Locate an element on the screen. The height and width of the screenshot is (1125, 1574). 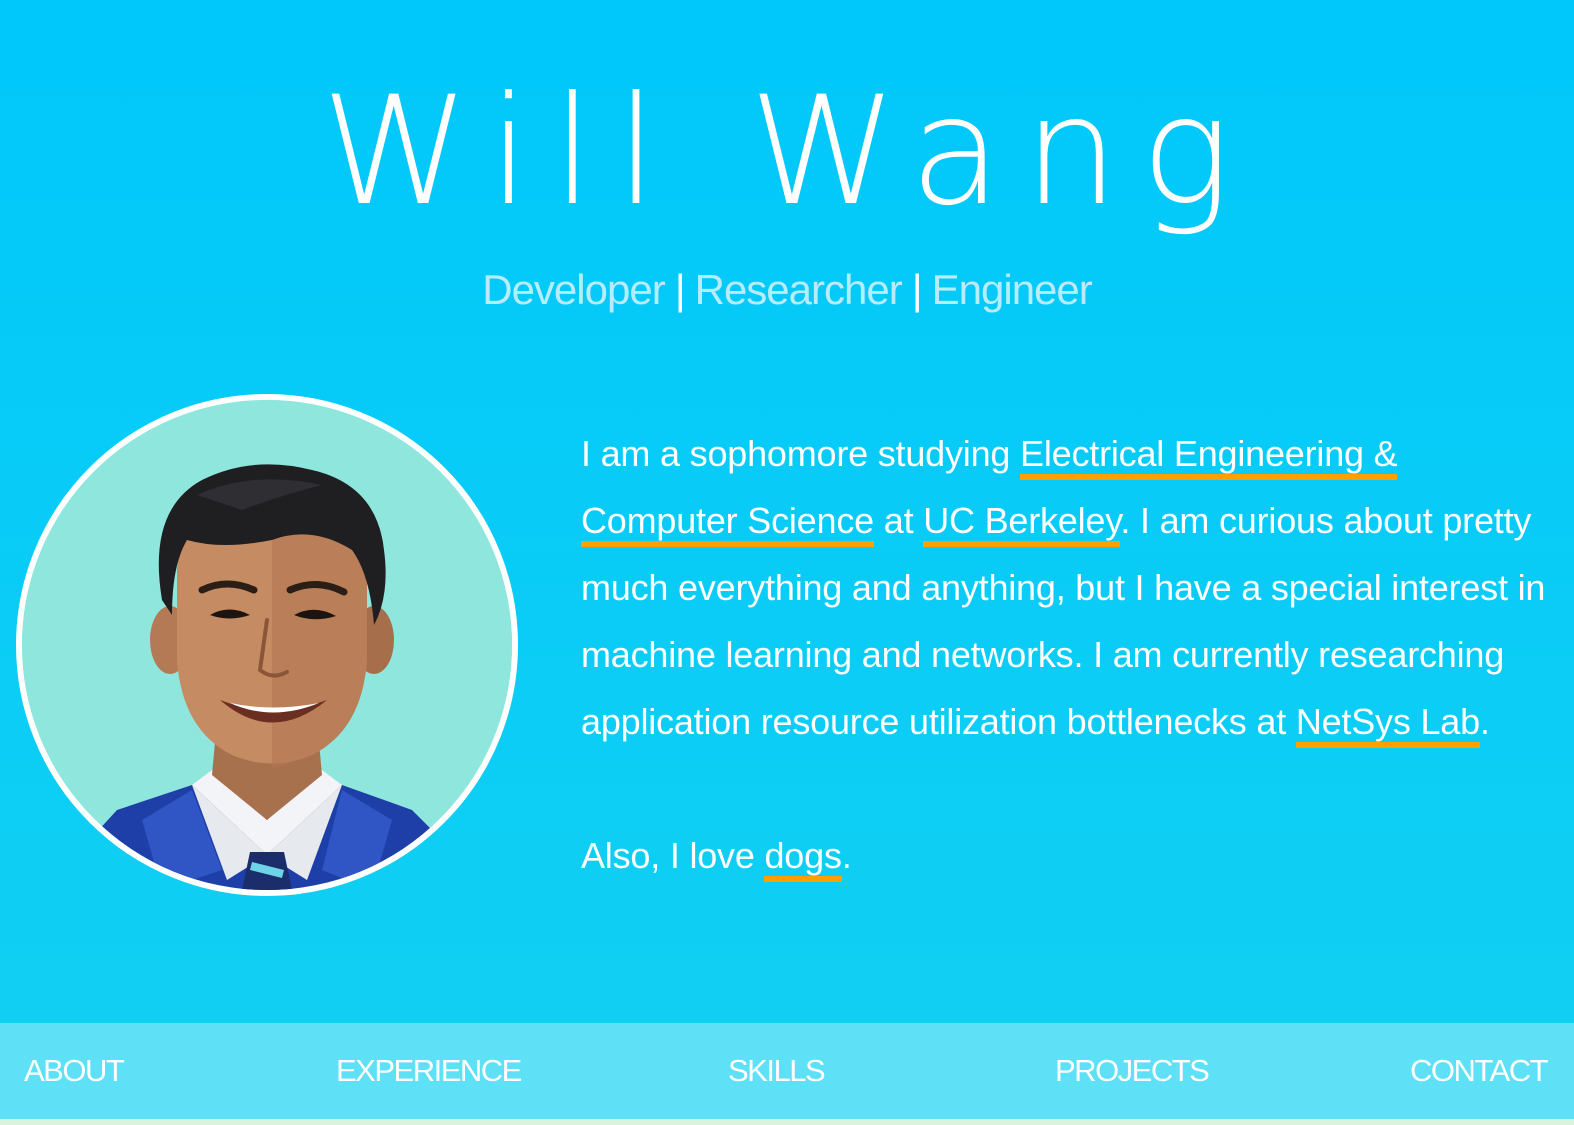
nav-bar: ABOUT EXPERIENCE SKILLS PROJECTS CONTACT is located at coordinates (787, 1071).